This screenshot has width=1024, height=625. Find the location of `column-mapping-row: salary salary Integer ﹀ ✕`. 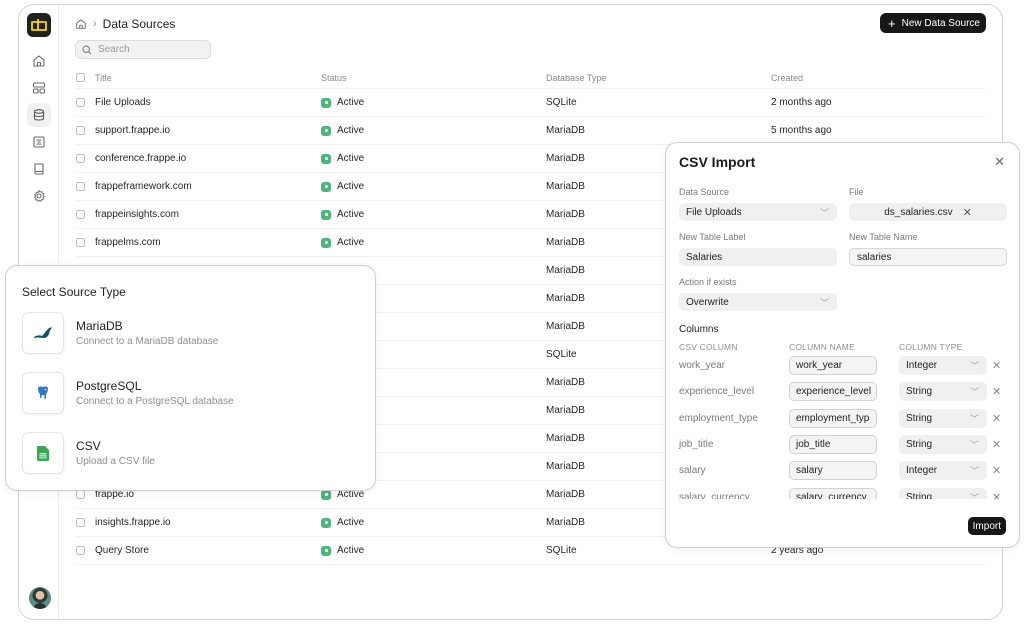

column-mapping-row: salary salary Integer ﹀ ✕ is located at coordinates (842, 471).